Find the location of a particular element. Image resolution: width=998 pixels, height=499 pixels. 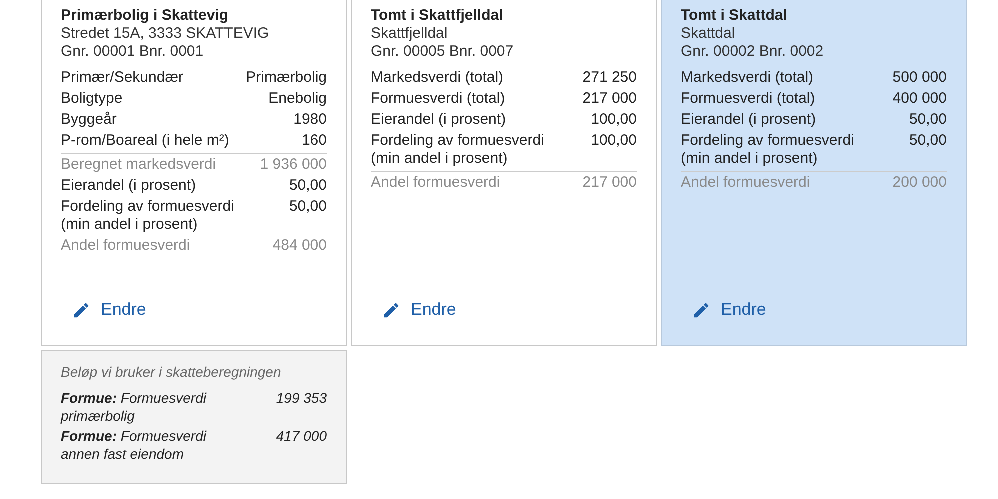

row-label: Boligtype is located at coordinates (92, 99).